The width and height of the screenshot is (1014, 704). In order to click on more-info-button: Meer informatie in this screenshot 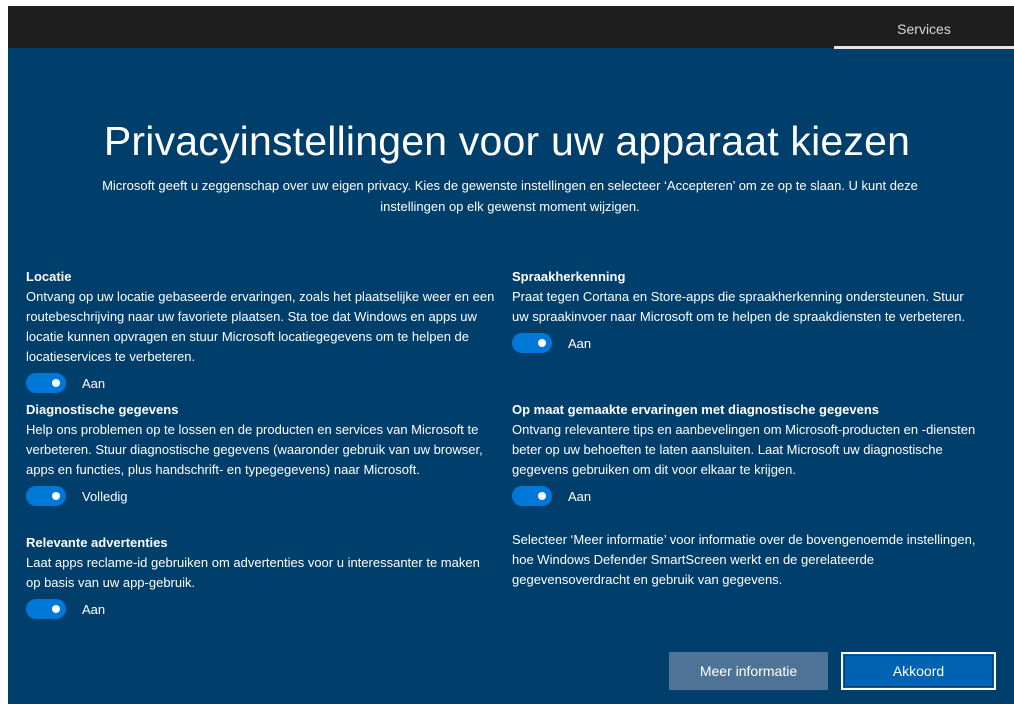, I will do `click(748, 671)`.